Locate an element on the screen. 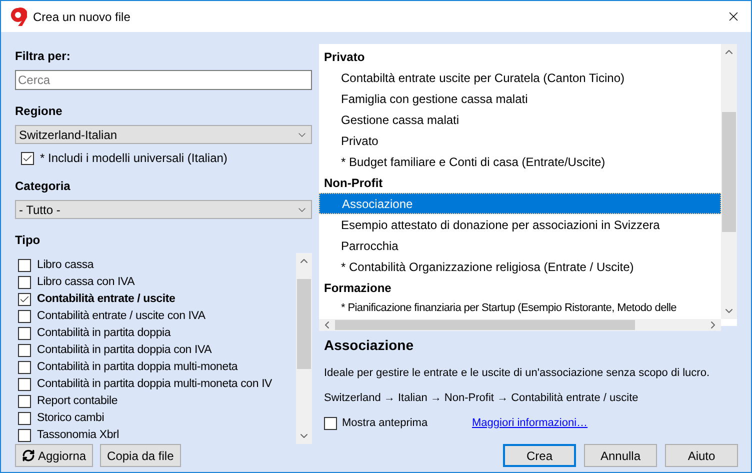 The image size is (752, 473). template-item: Famiglia con gestione cassa malati is located at coordinates (520, 98).